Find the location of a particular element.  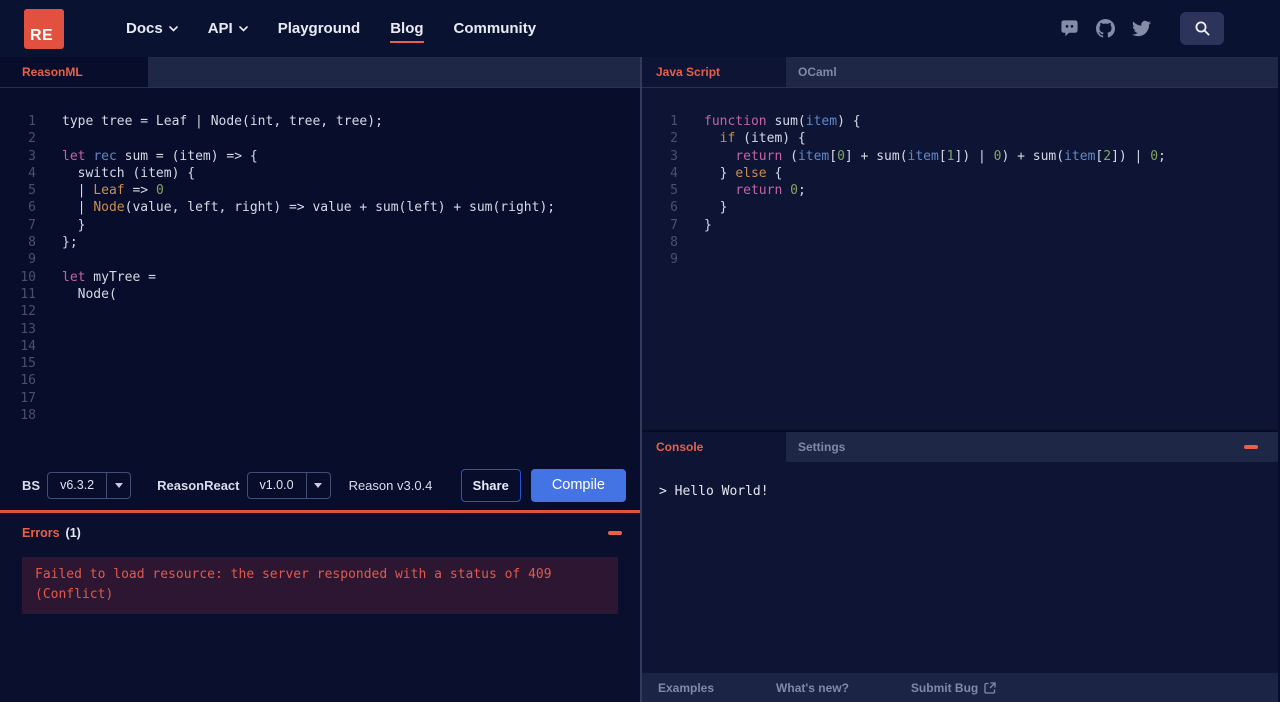

nav-item-label: Blog is located at coordinates (407, 28).